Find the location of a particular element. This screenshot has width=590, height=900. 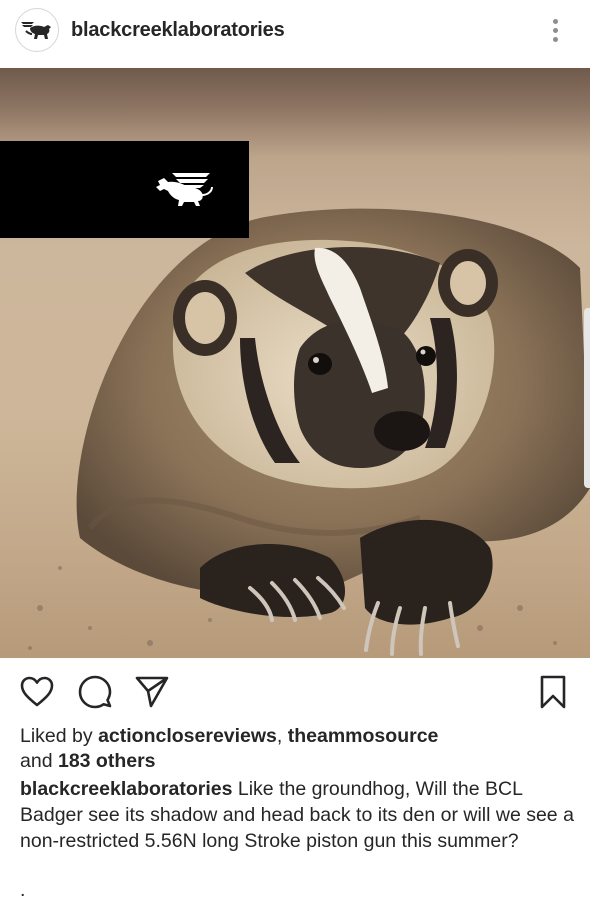

bookmark-icon is located at coordinates (553, 692).